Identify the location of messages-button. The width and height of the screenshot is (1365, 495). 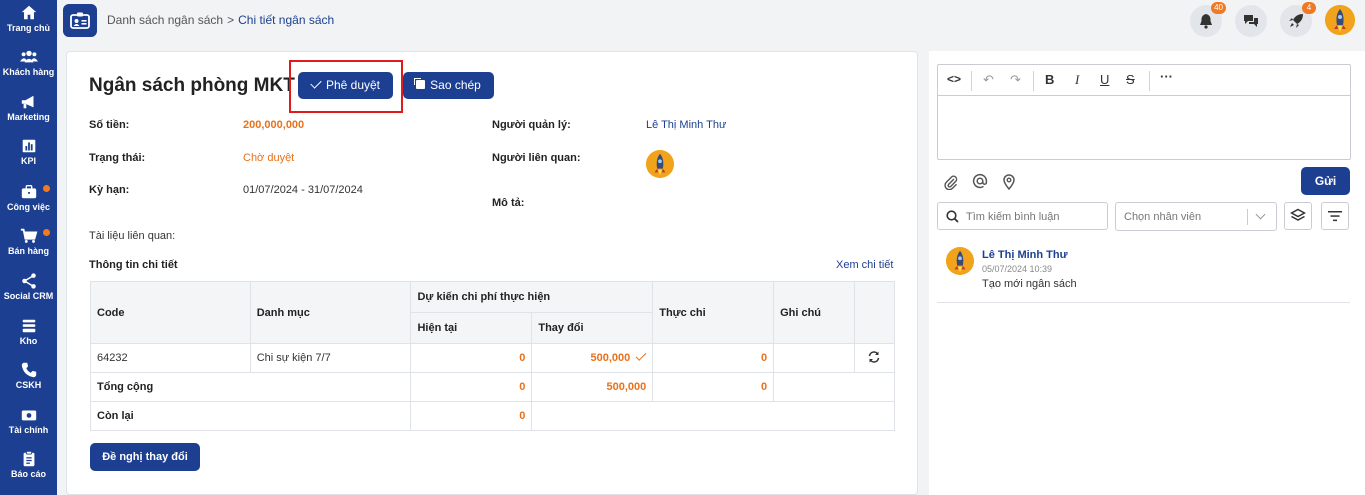
(1251, 21).